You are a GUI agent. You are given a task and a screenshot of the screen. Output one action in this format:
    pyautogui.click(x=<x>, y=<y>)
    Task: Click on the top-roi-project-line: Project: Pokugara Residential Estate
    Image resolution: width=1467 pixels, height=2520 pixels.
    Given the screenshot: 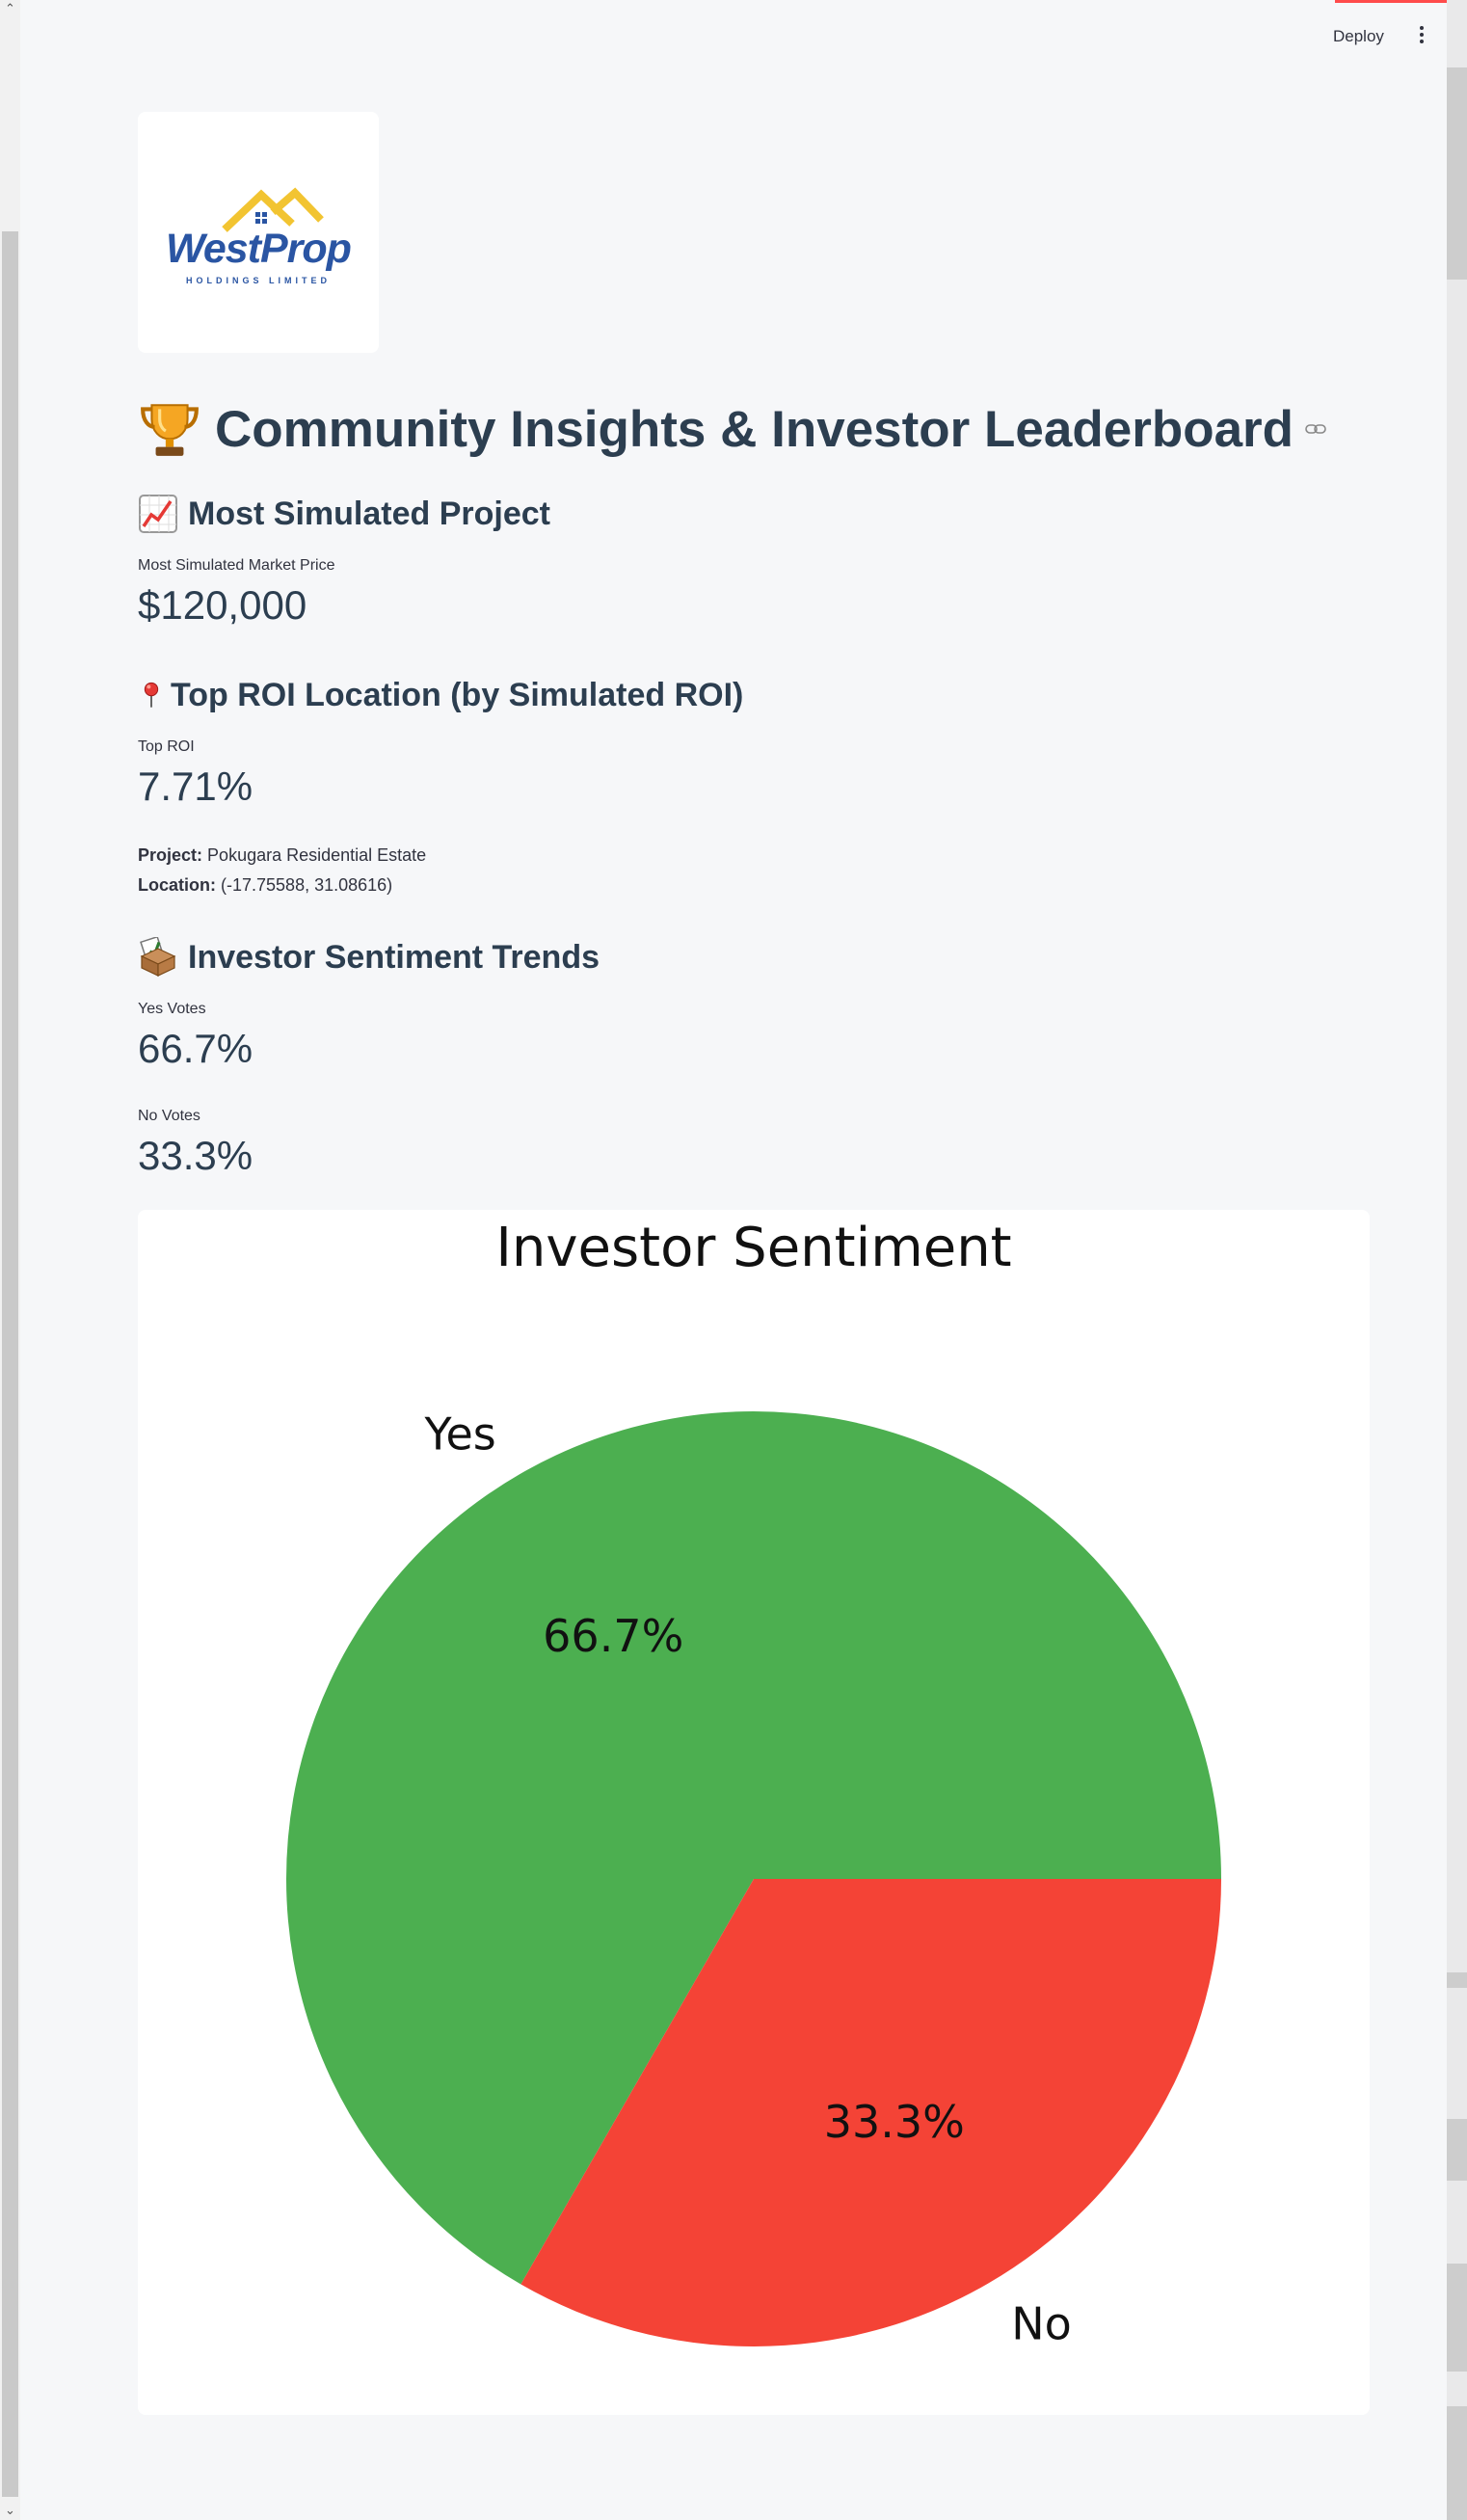 What is the action you would take?
    pyautogui.click(x=282, y=855)
    